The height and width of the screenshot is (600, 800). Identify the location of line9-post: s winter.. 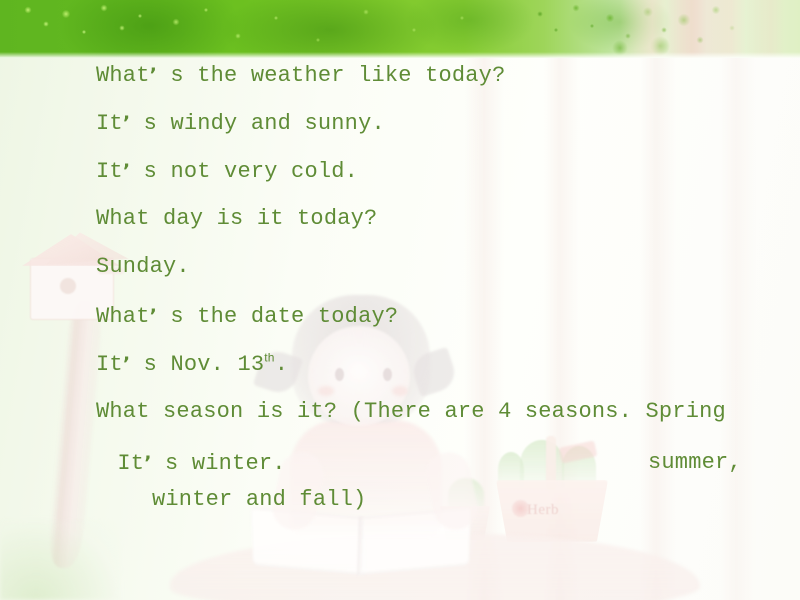
(218, 463).